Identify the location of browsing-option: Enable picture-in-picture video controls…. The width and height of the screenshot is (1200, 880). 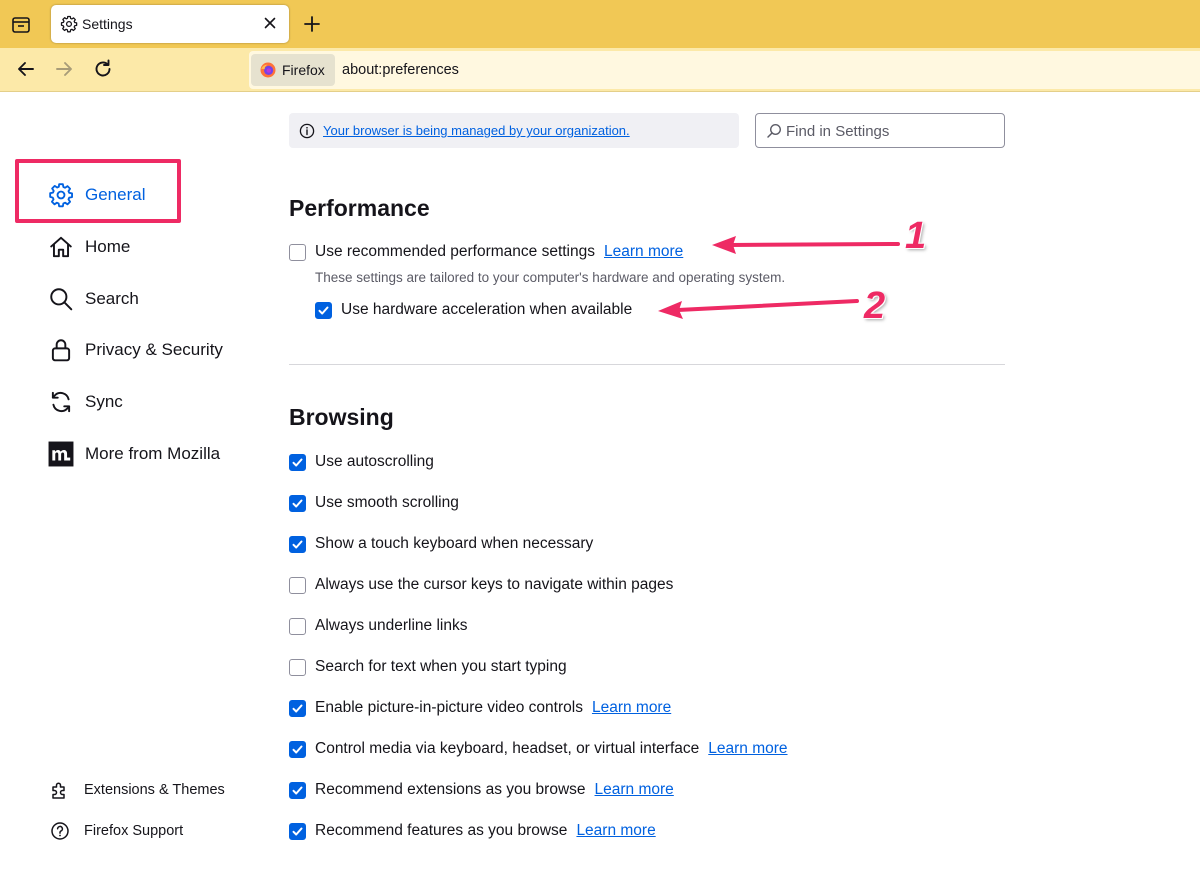
(480, 708).